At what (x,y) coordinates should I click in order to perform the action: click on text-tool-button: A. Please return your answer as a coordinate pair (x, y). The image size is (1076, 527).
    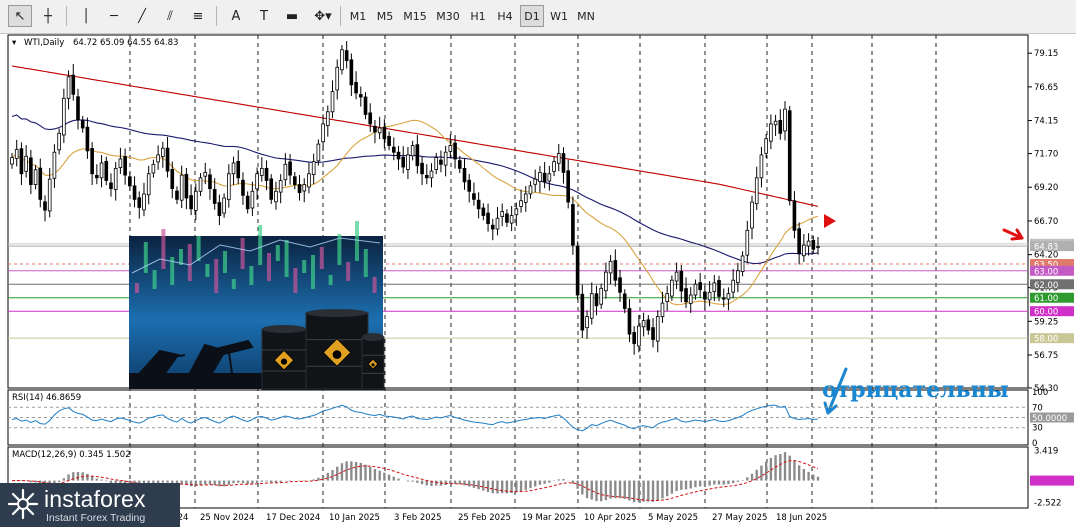
    Looking at the image, I should click on (236, 16).